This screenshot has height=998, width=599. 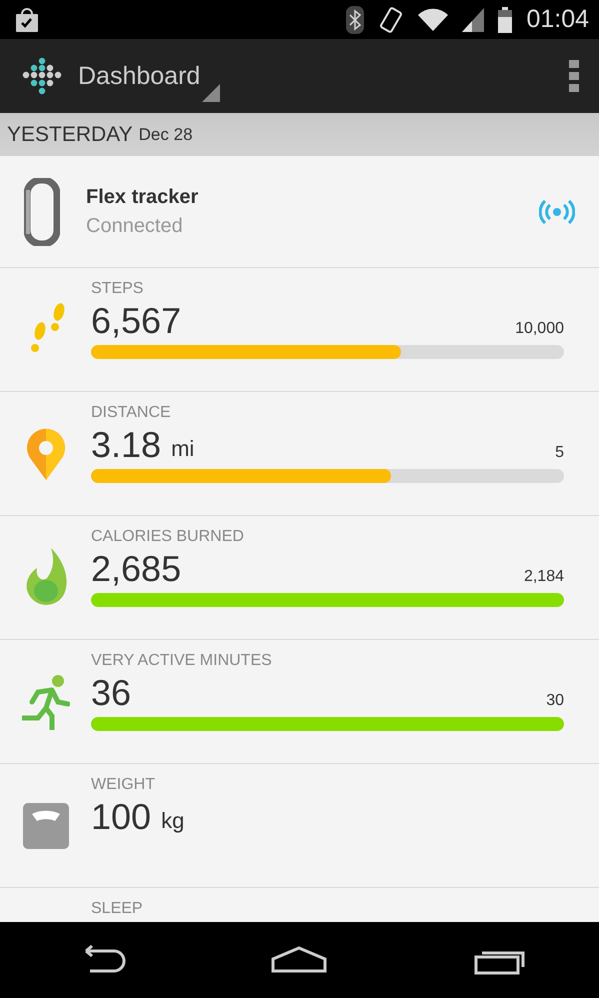 What do you see at coordinates (182, 449) in the screenshot?
I see `unit-label: mi` at bounding box center [182, 449].